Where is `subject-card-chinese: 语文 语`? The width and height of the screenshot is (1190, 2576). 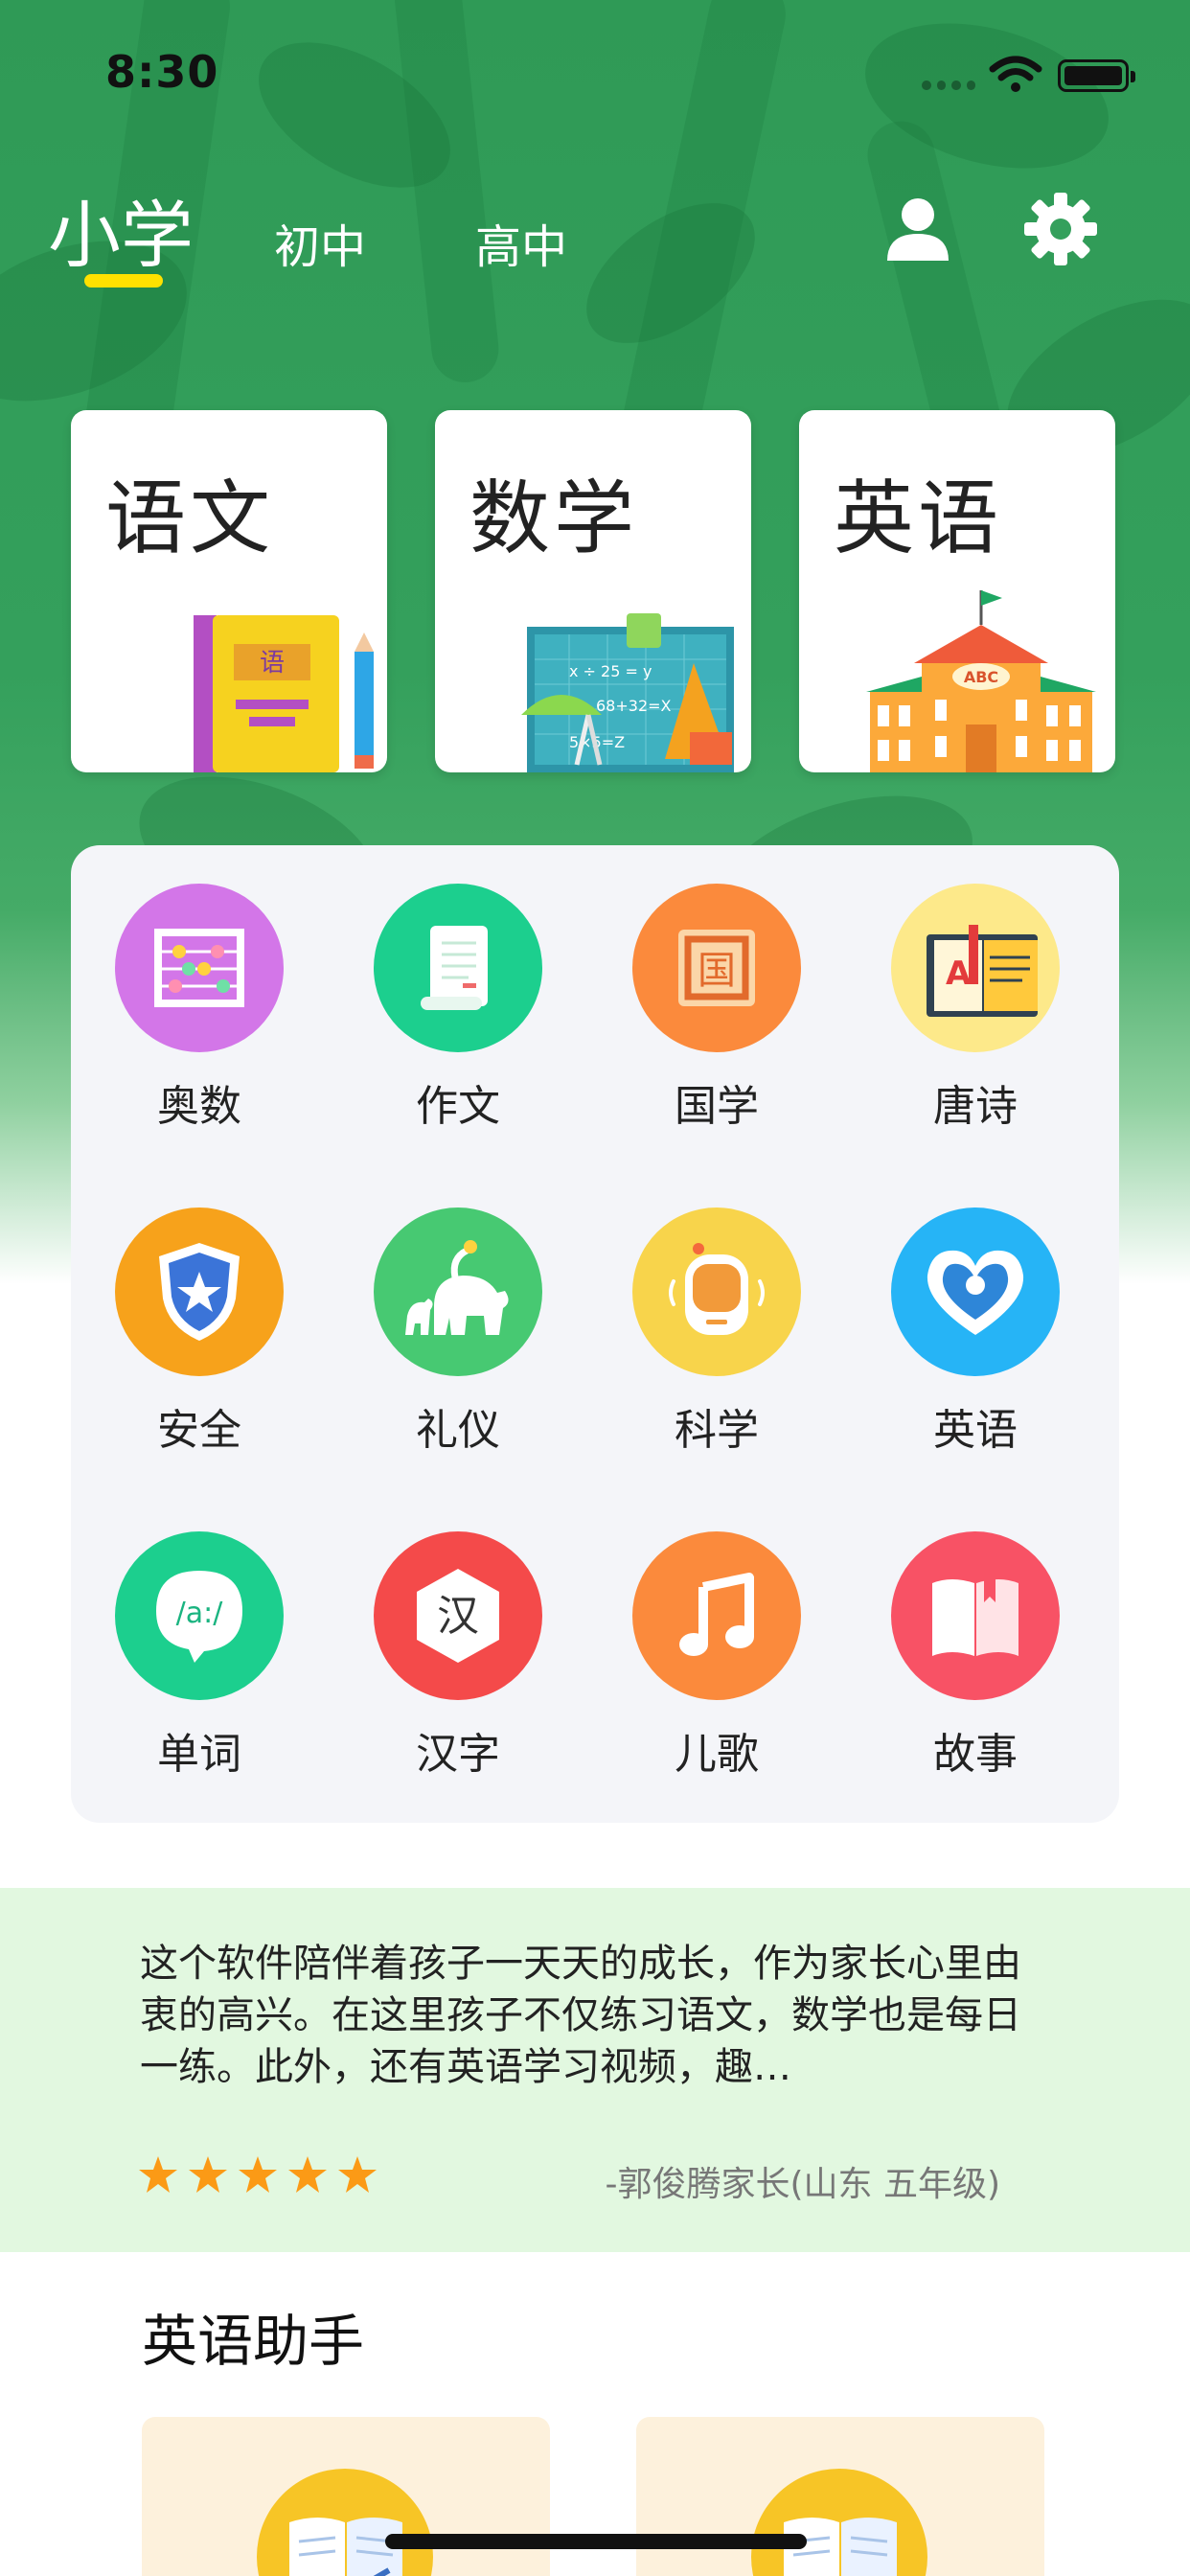 subject-card-chinese: 语文 语 is located at coordinates (229, 591).